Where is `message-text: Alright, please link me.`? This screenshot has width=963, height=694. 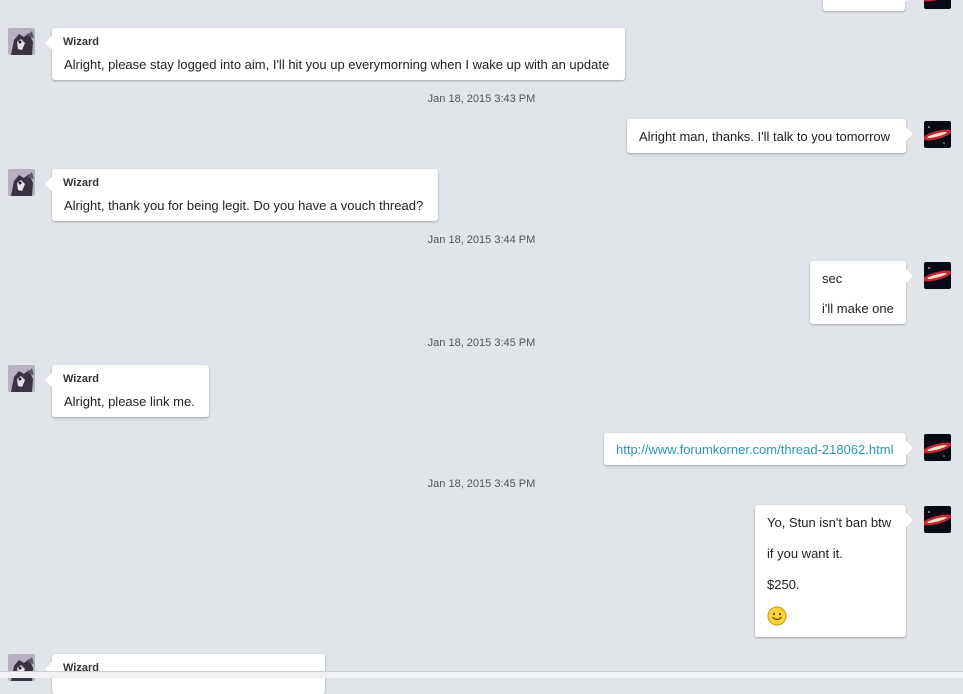 message-text: Alright, please link me. is located at coordinates (129, 401).